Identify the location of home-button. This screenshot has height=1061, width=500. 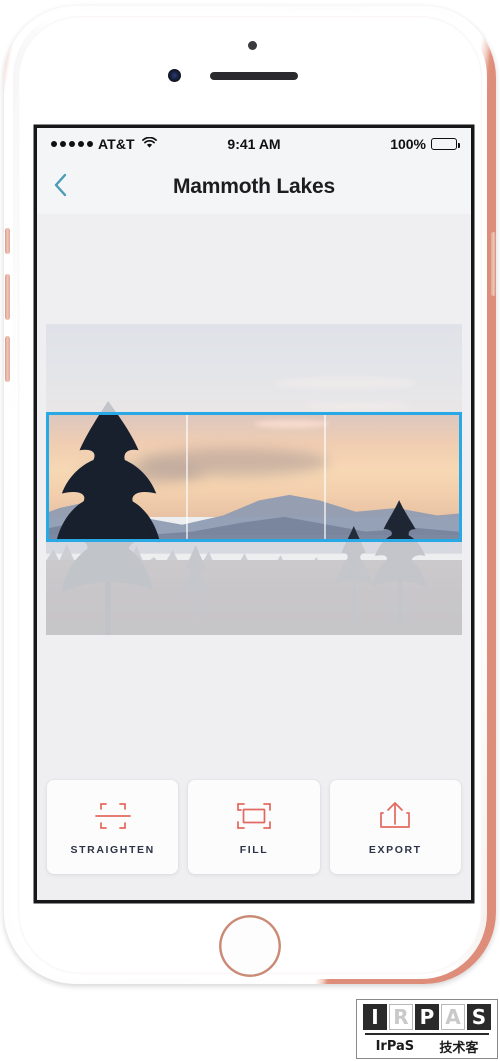
(250, 946).